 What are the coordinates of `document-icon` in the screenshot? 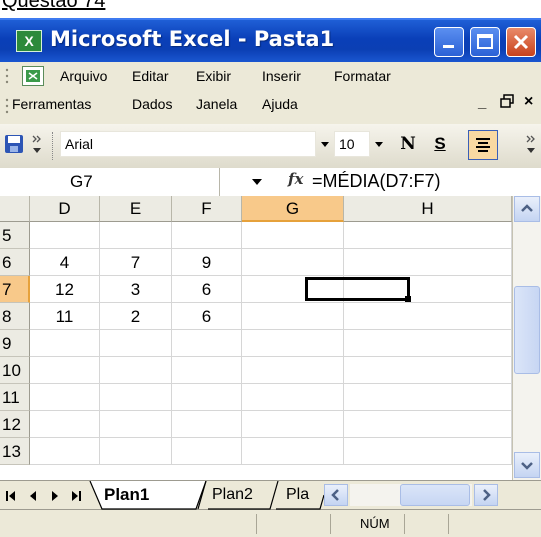 It's located at (33, 76).